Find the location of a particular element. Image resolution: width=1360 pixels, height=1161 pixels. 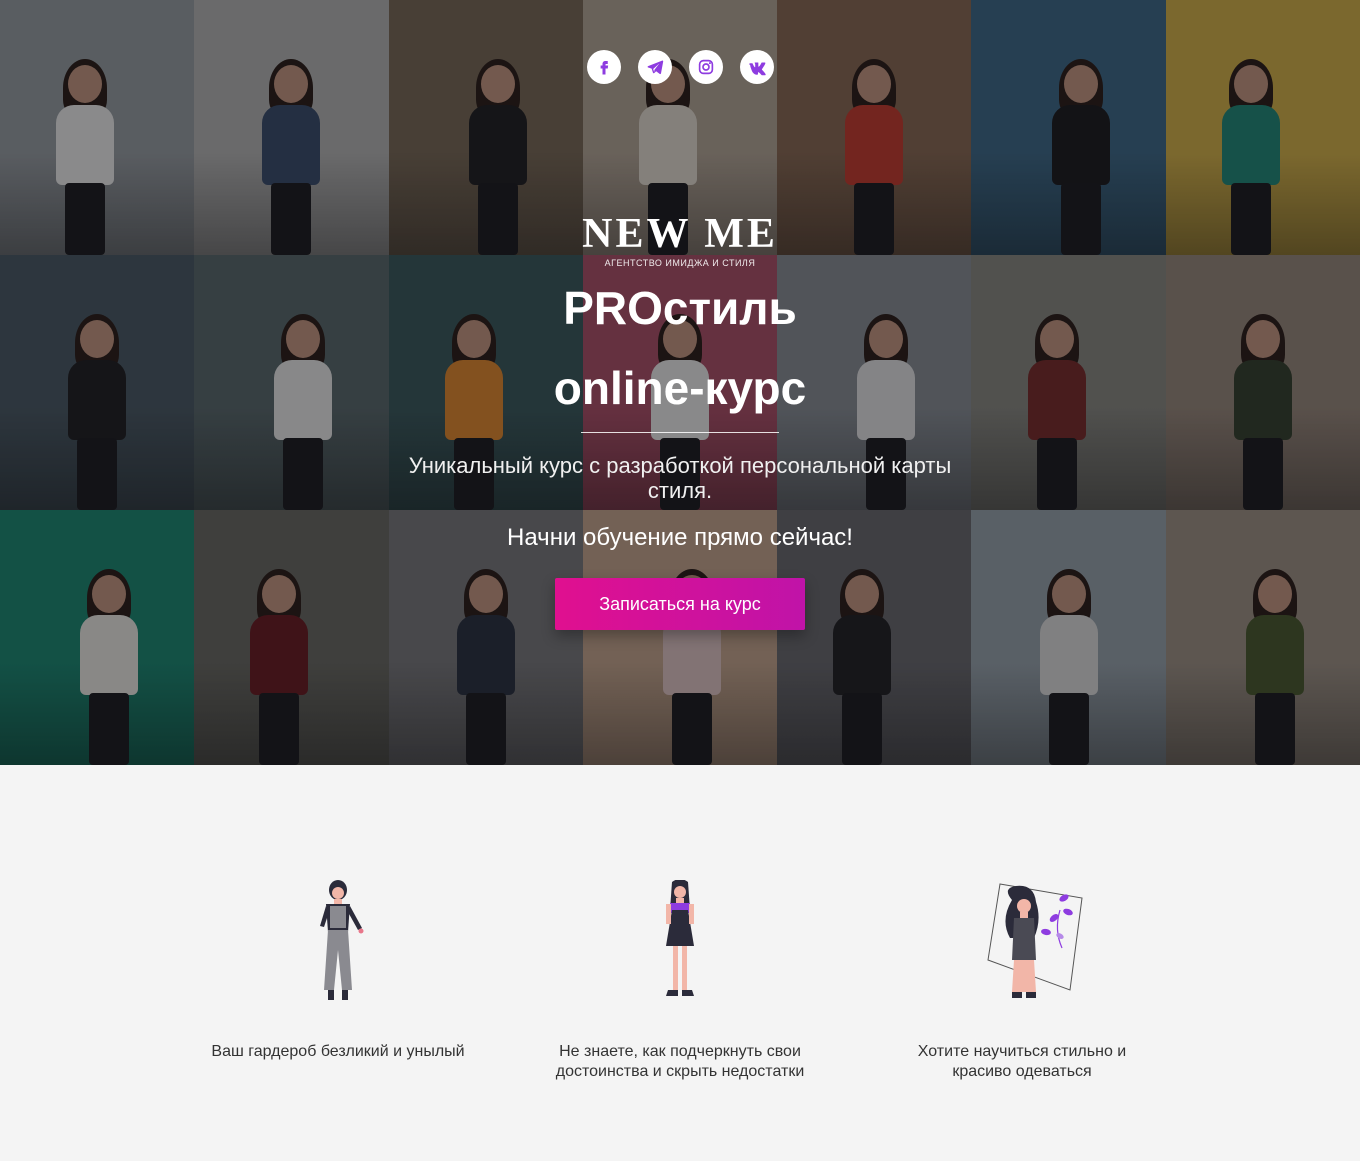

feature-item: Ваш гардероб безликий и унылый is located at coordinates (338, 971).